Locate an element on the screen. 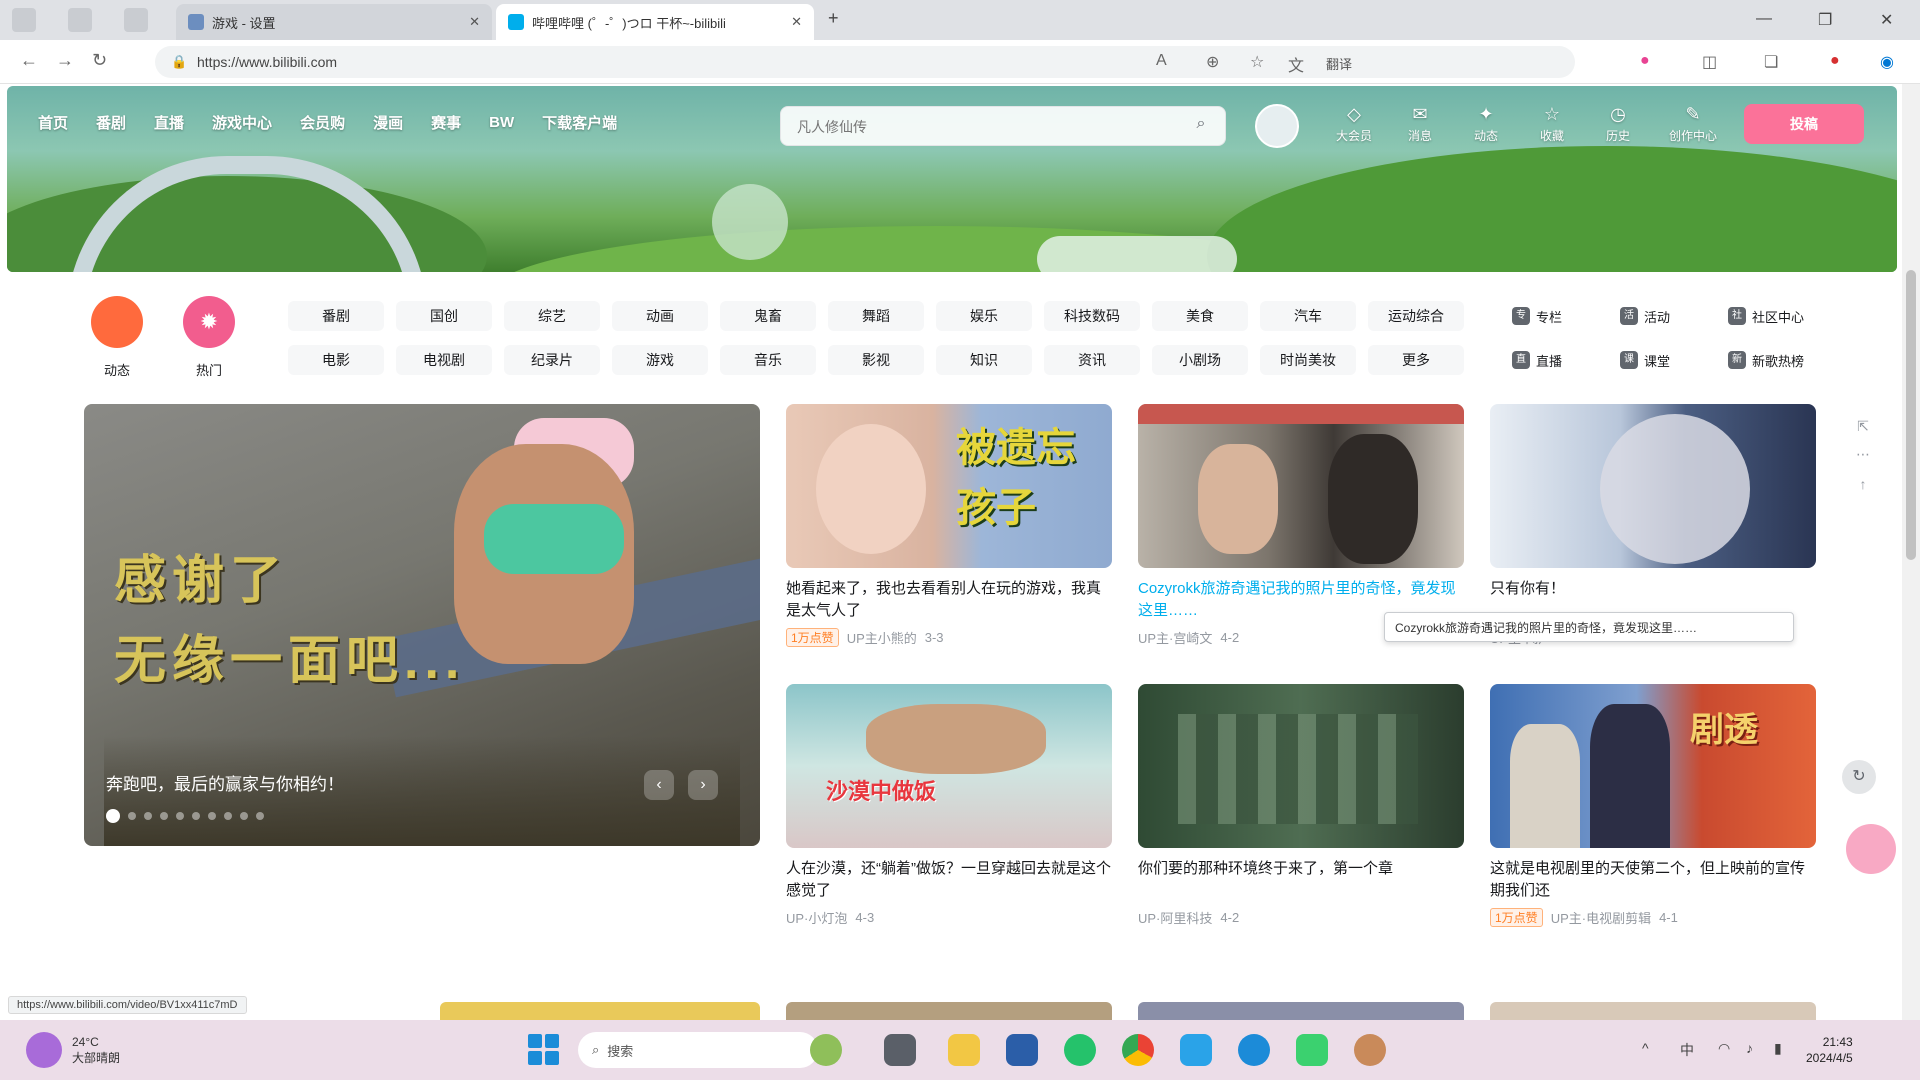 The width and height of the screenshot is (1920, 1080). tab-actions-button is located at coordinates (24, 20).